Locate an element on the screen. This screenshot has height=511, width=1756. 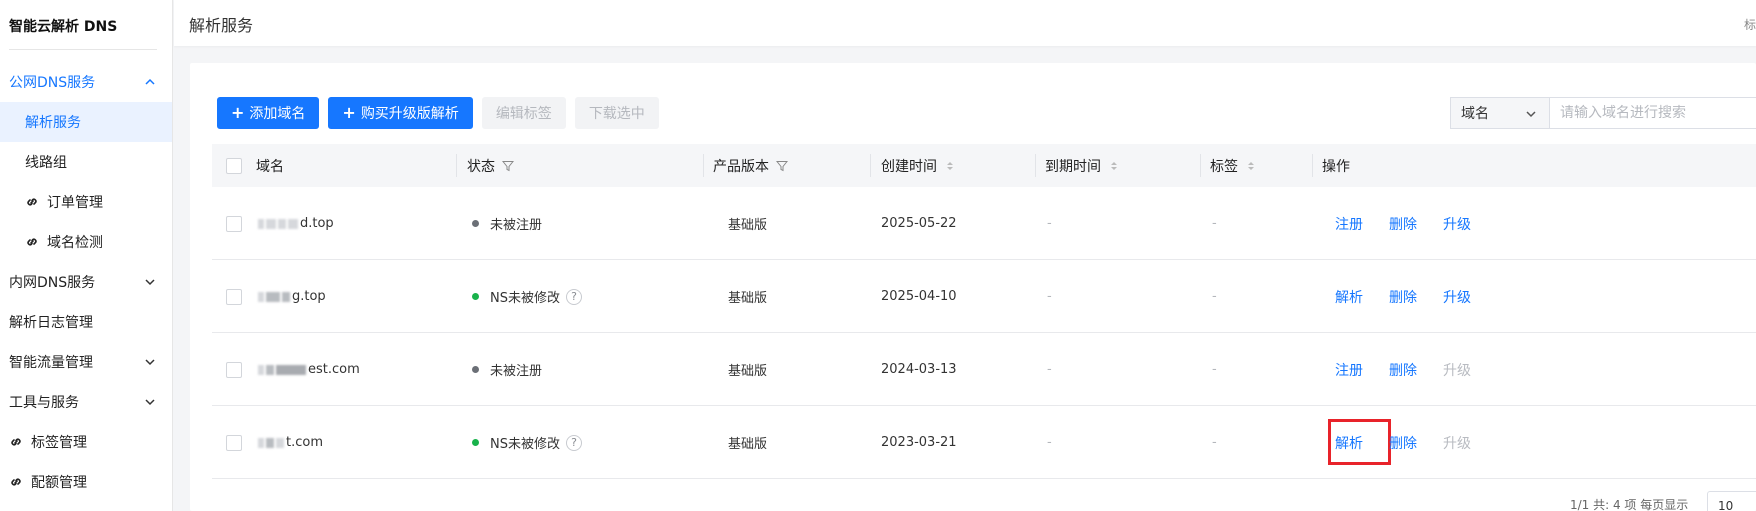
buy-upgrade-button: + 购买升级版解析 is located at coordinates (400, 113).